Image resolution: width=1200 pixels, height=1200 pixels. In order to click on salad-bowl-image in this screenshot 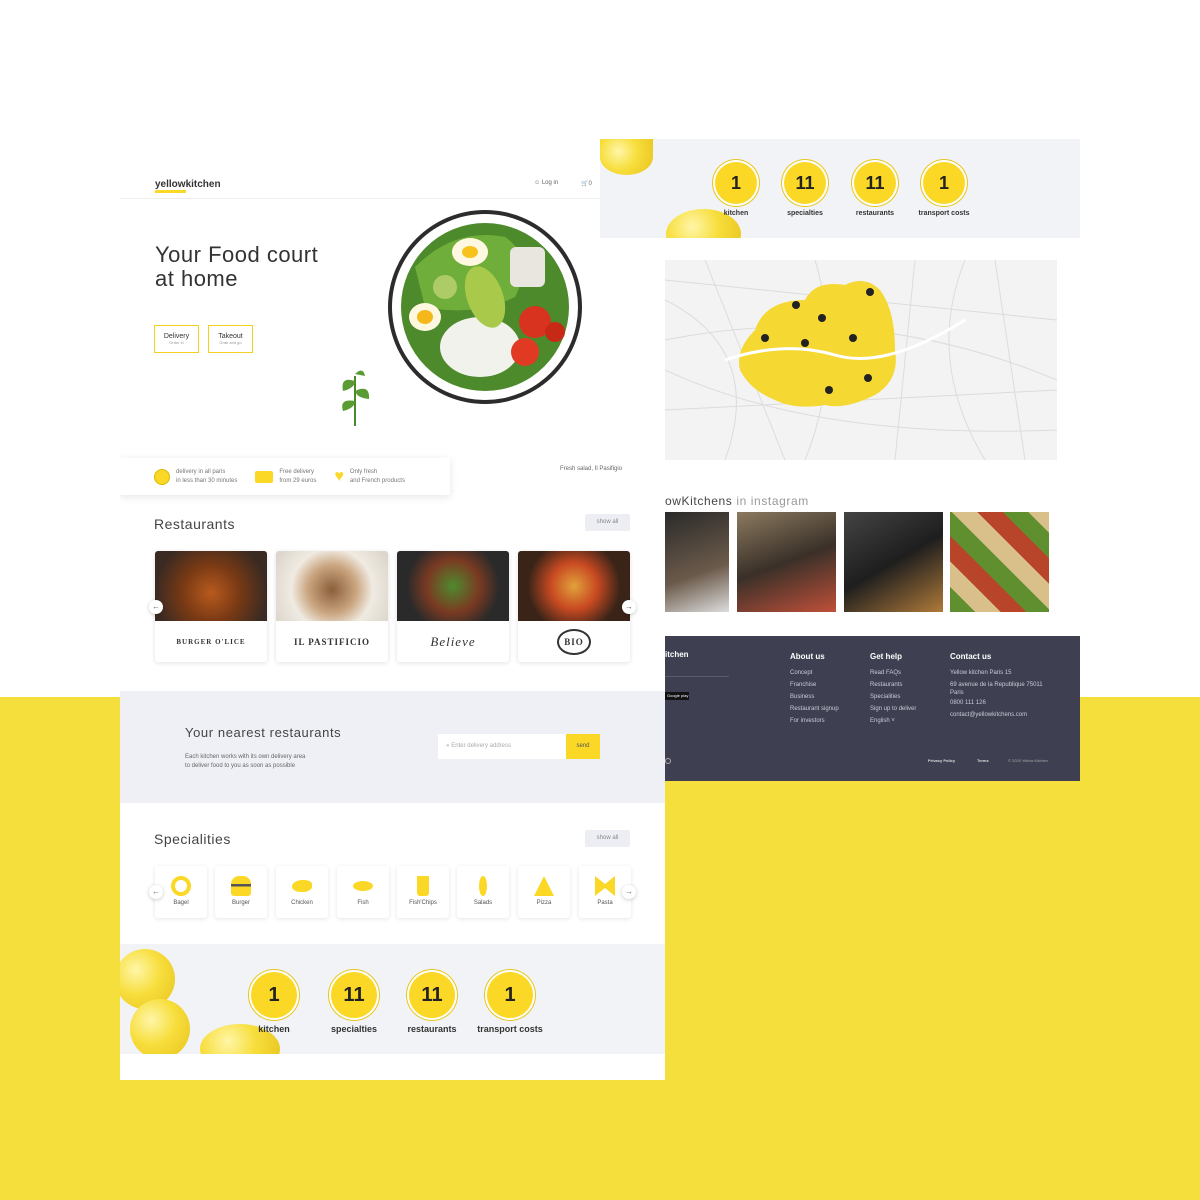, I will do `click(485, 307)`.